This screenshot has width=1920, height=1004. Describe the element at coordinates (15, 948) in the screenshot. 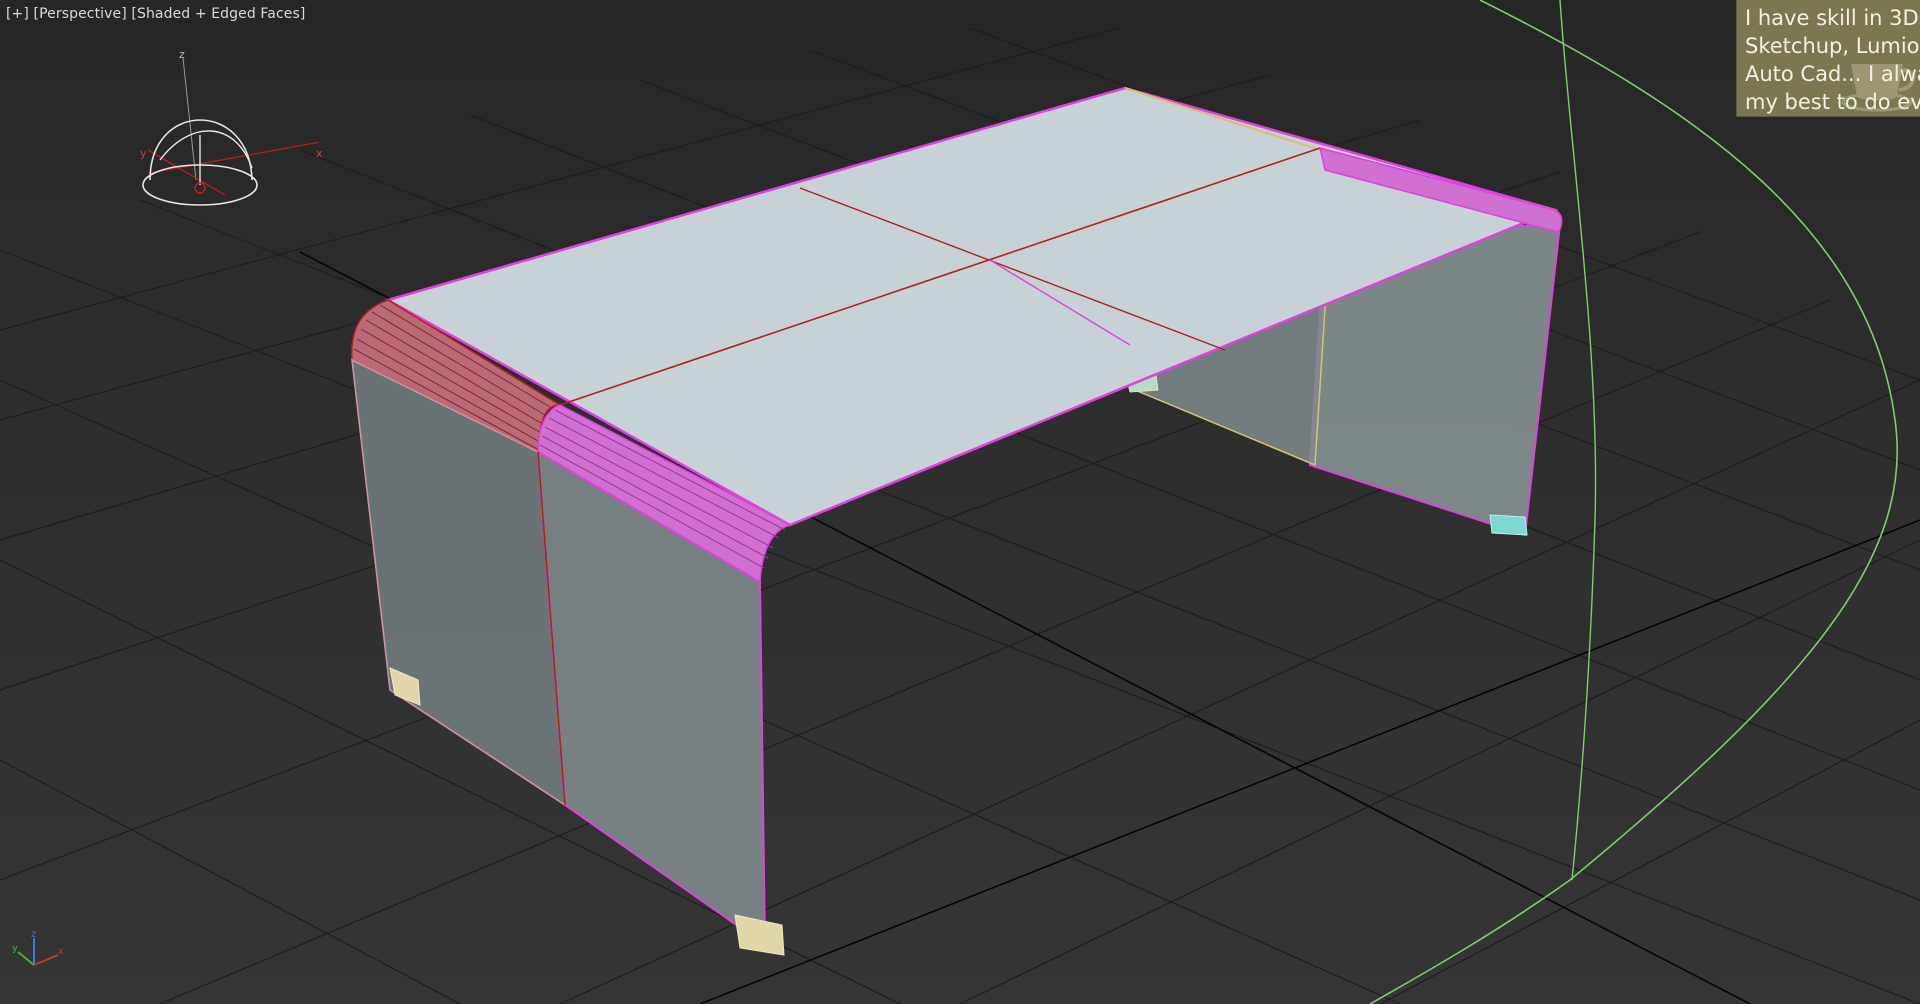

I see `tripod-y-label: y` at that location.